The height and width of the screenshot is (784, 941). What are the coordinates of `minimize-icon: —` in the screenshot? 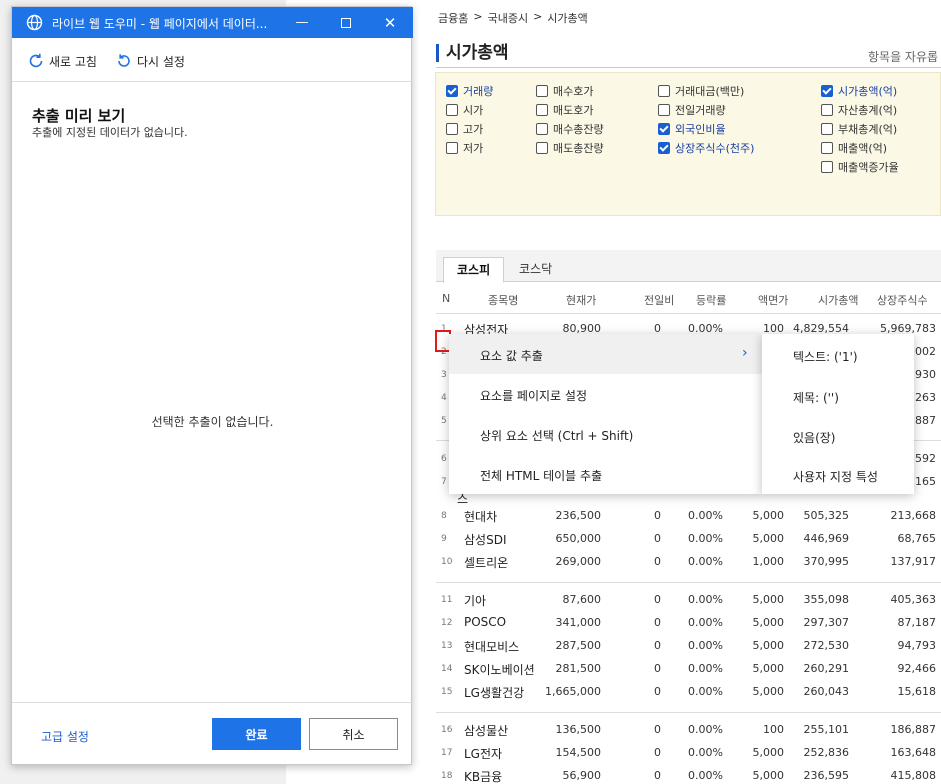 It's located at (302, 22).